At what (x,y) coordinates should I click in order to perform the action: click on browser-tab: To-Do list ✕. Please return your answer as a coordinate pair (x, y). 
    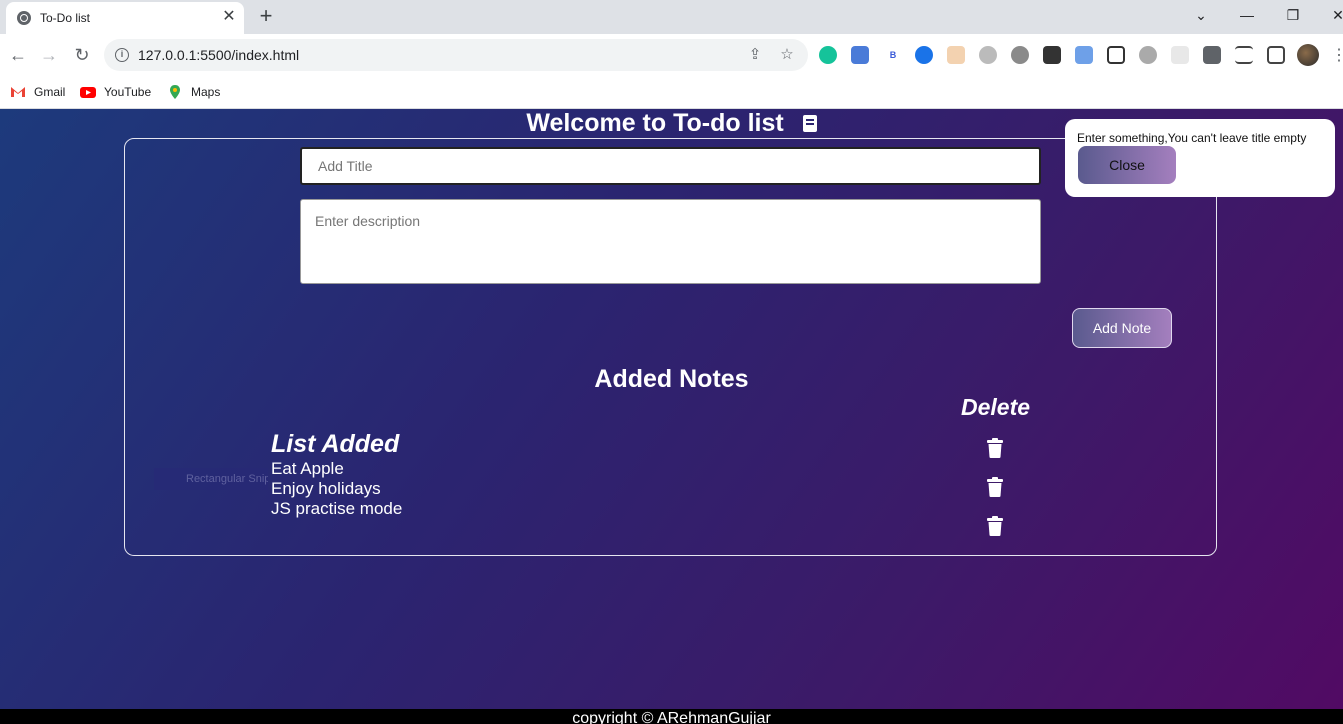
    Looking at the image, I should click on (125, 18).